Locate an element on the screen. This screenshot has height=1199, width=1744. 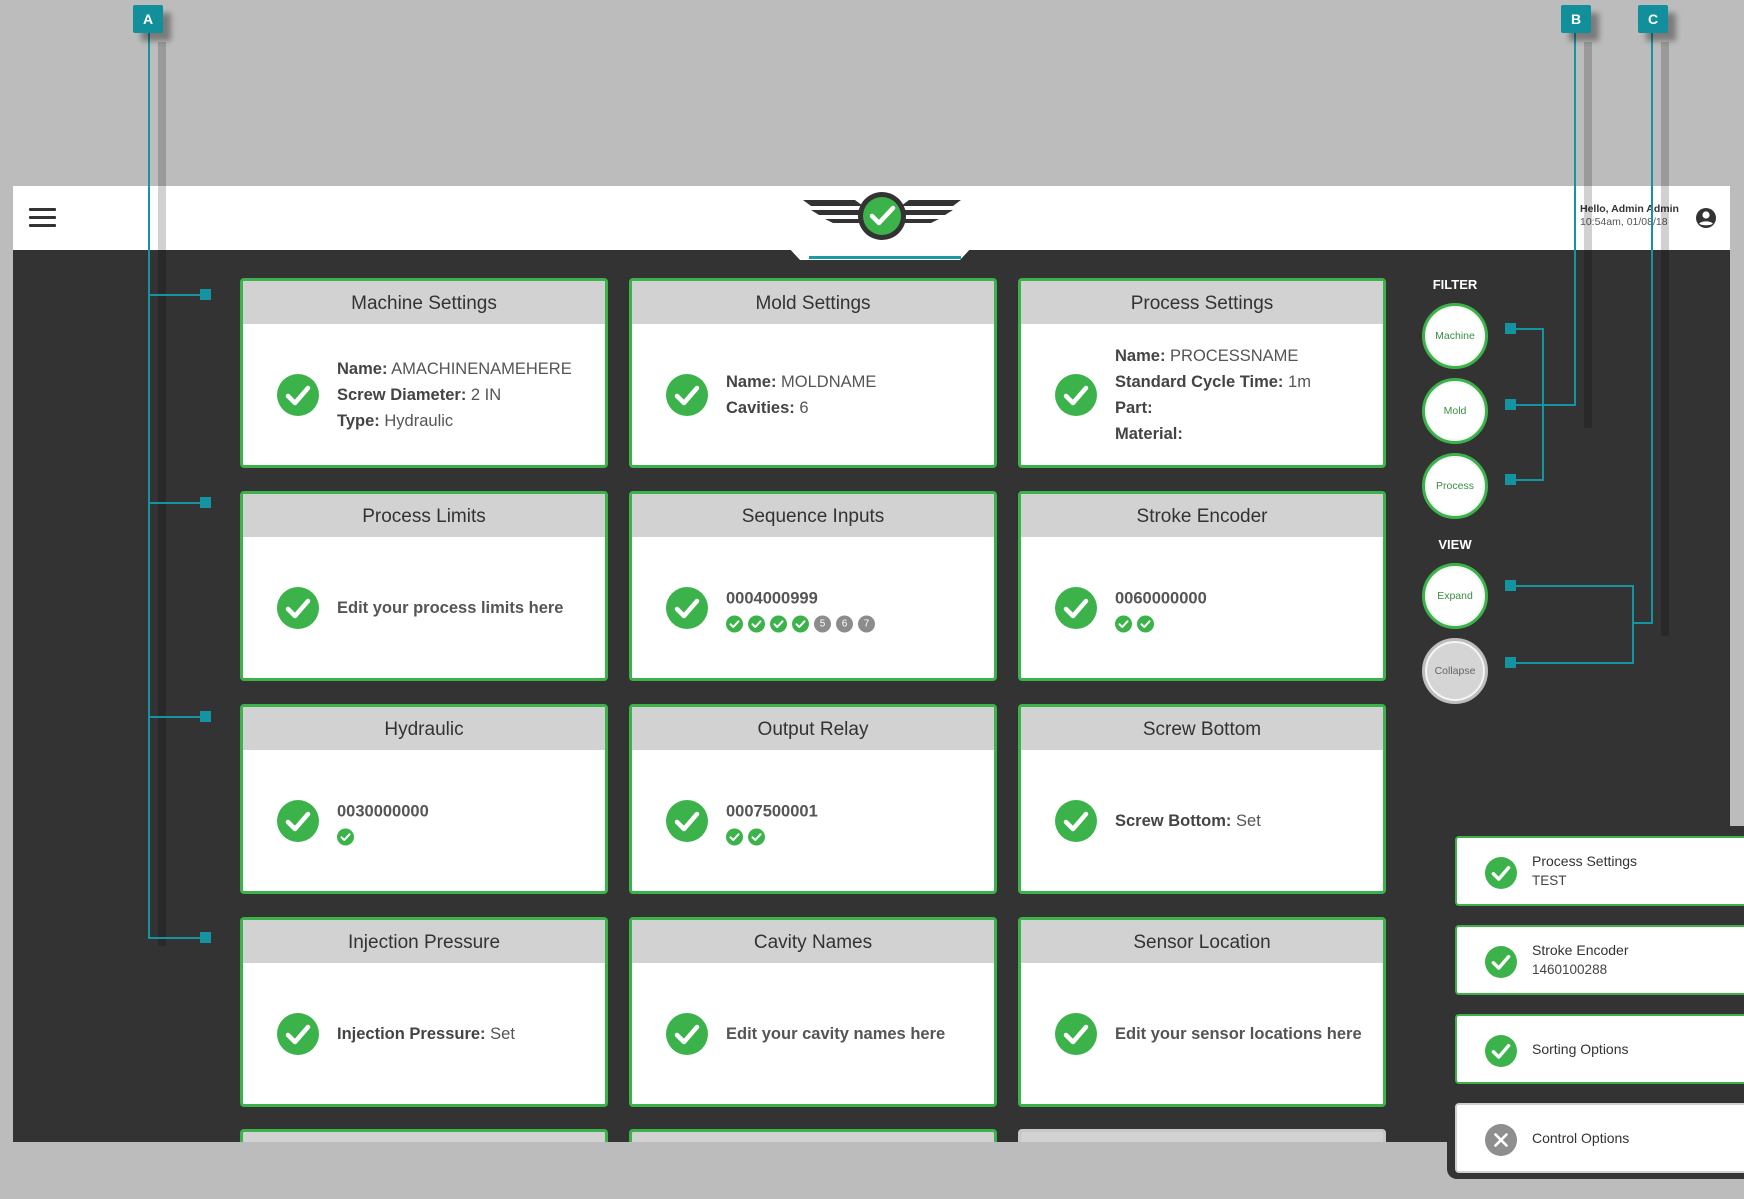
settings-card: Sequence Inputs 0004000999 5 6 7 is located at coordinates (813, 586).